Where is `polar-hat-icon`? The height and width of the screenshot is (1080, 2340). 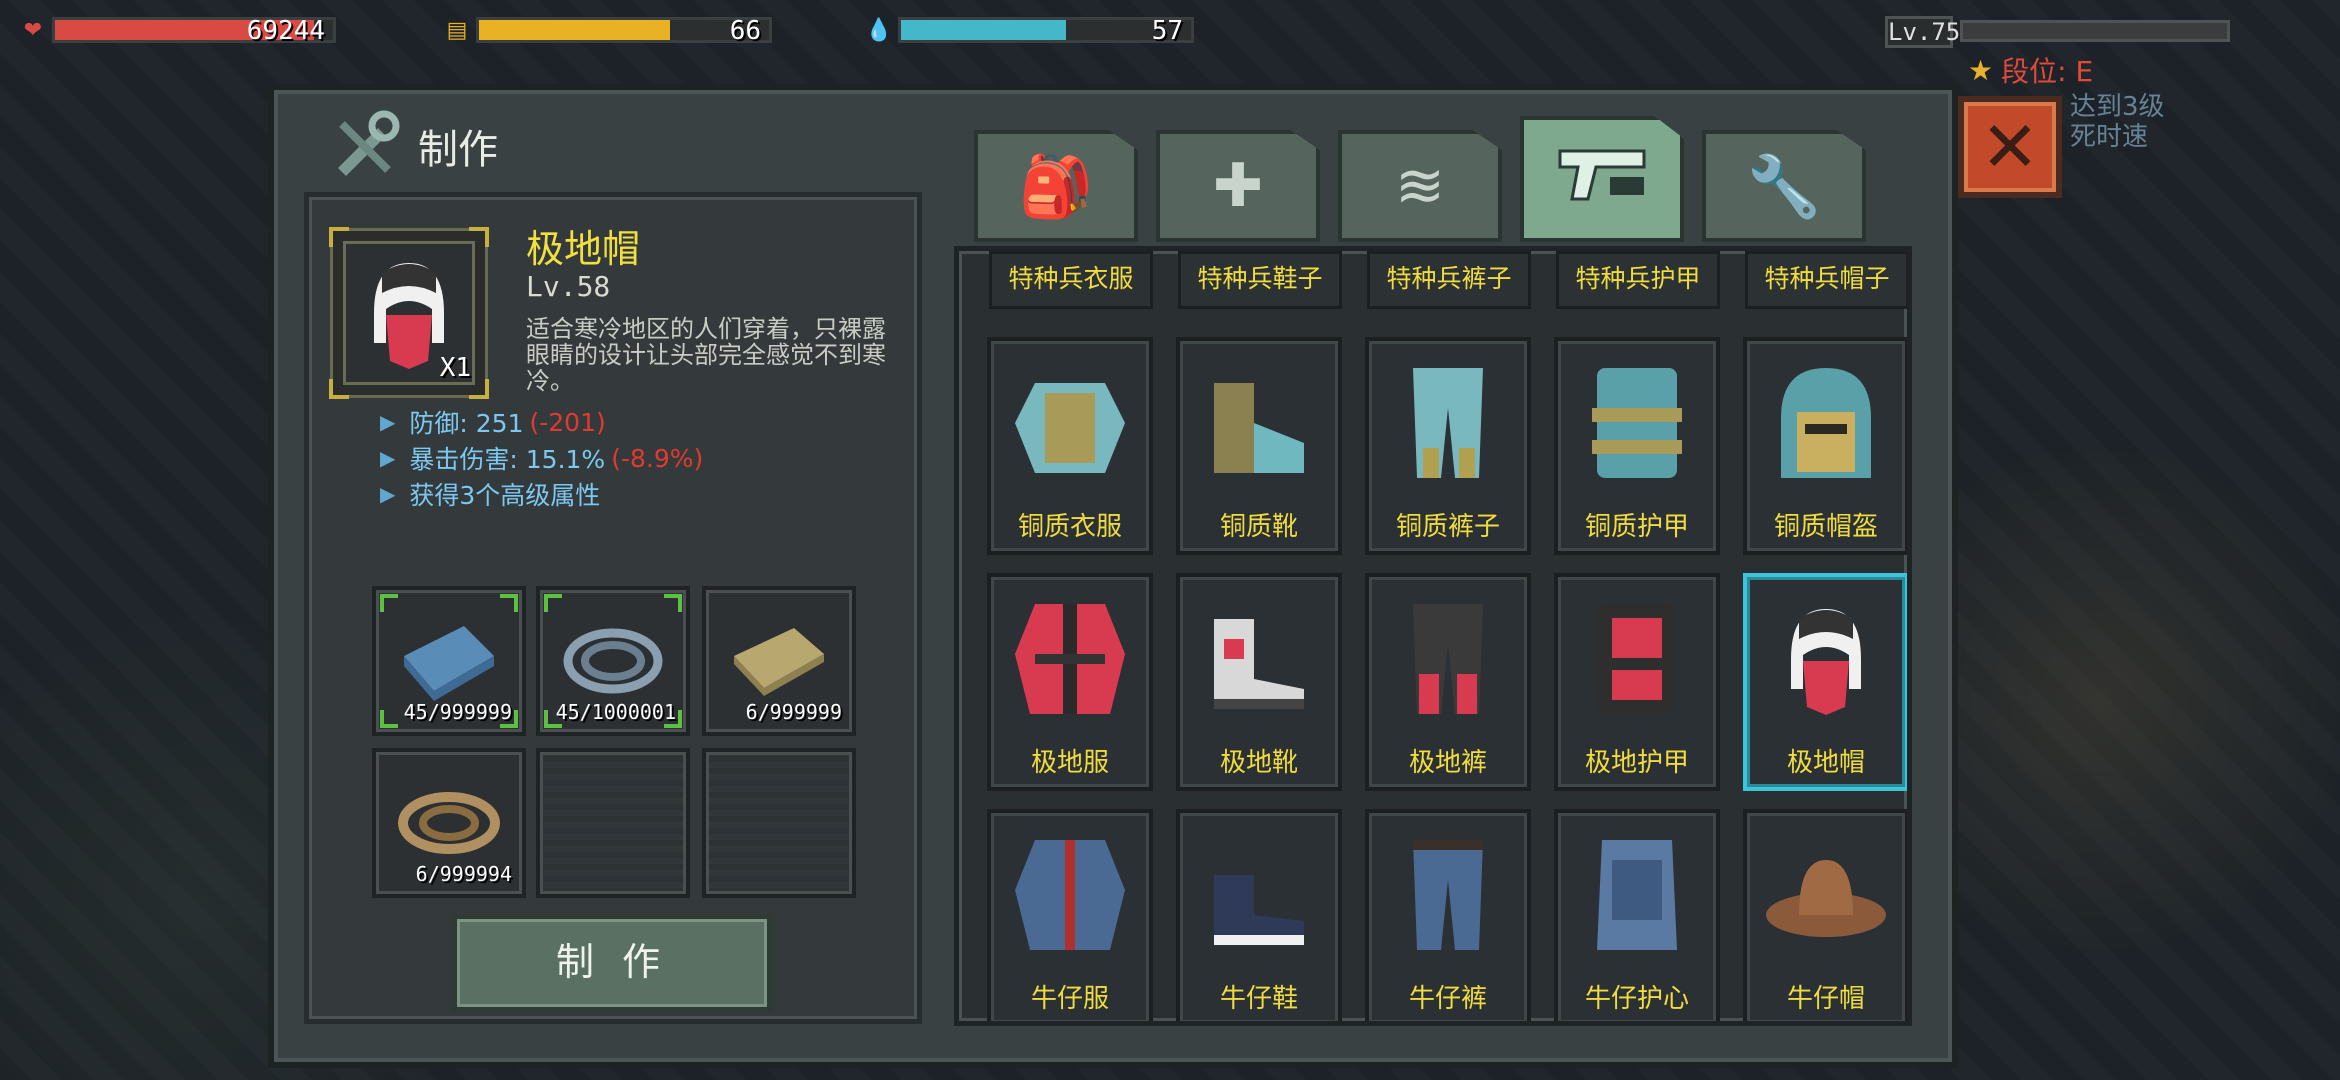 polar-hat-icon is located at coordinates (1826, 662).